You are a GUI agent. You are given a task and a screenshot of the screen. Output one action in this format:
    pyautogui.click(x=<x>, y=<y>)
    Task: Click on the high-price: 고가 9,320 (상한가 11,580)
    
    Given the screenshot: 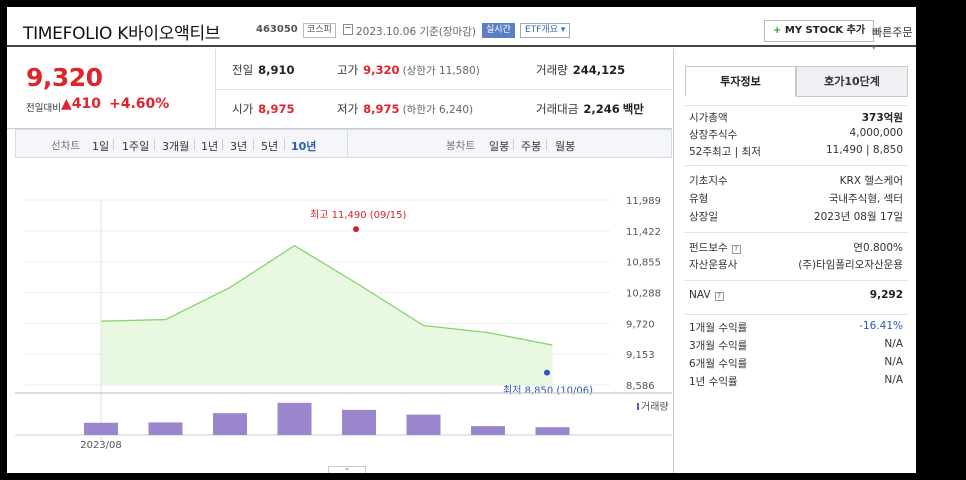 What is the action you would take?
    pyautogui.click(x=408, y=70)
    